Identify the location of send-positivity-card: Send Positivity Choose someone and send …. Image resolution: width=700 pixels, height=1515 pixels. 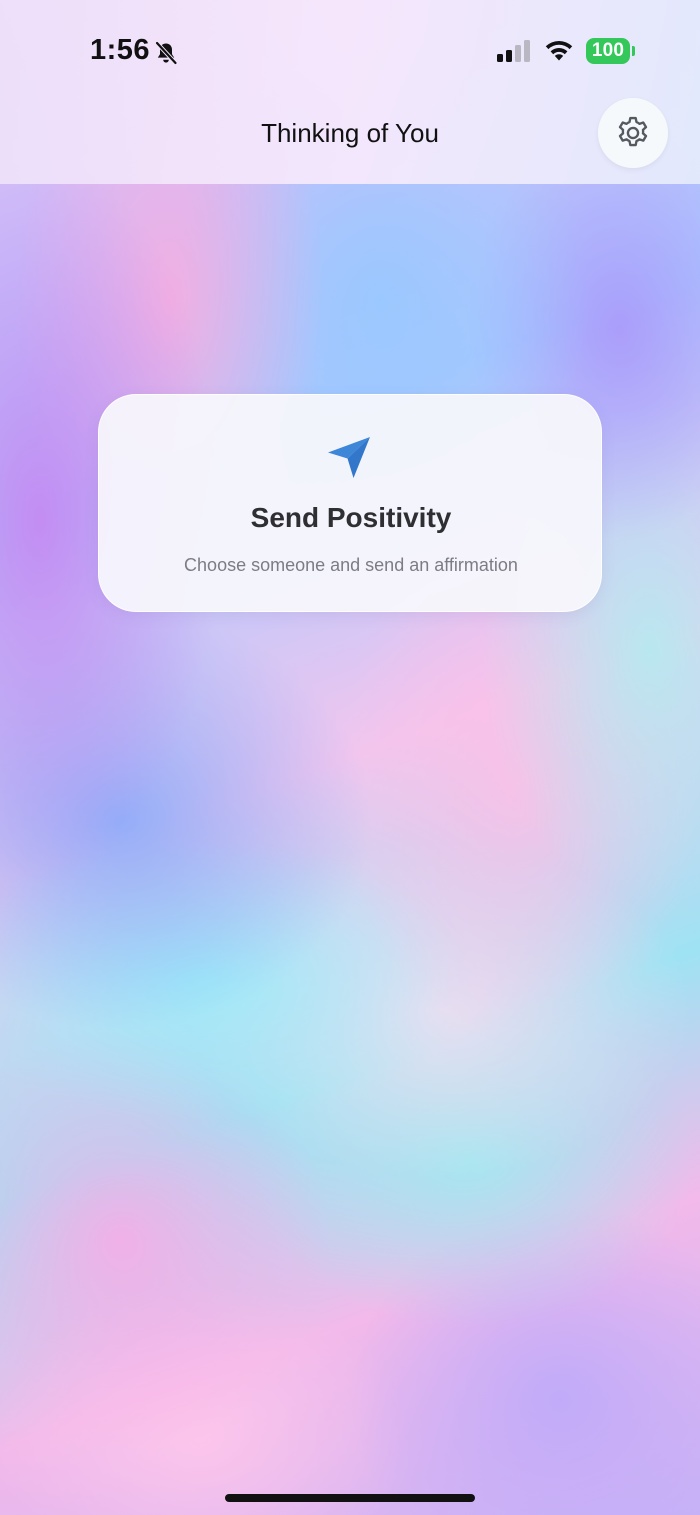
(350, 503).